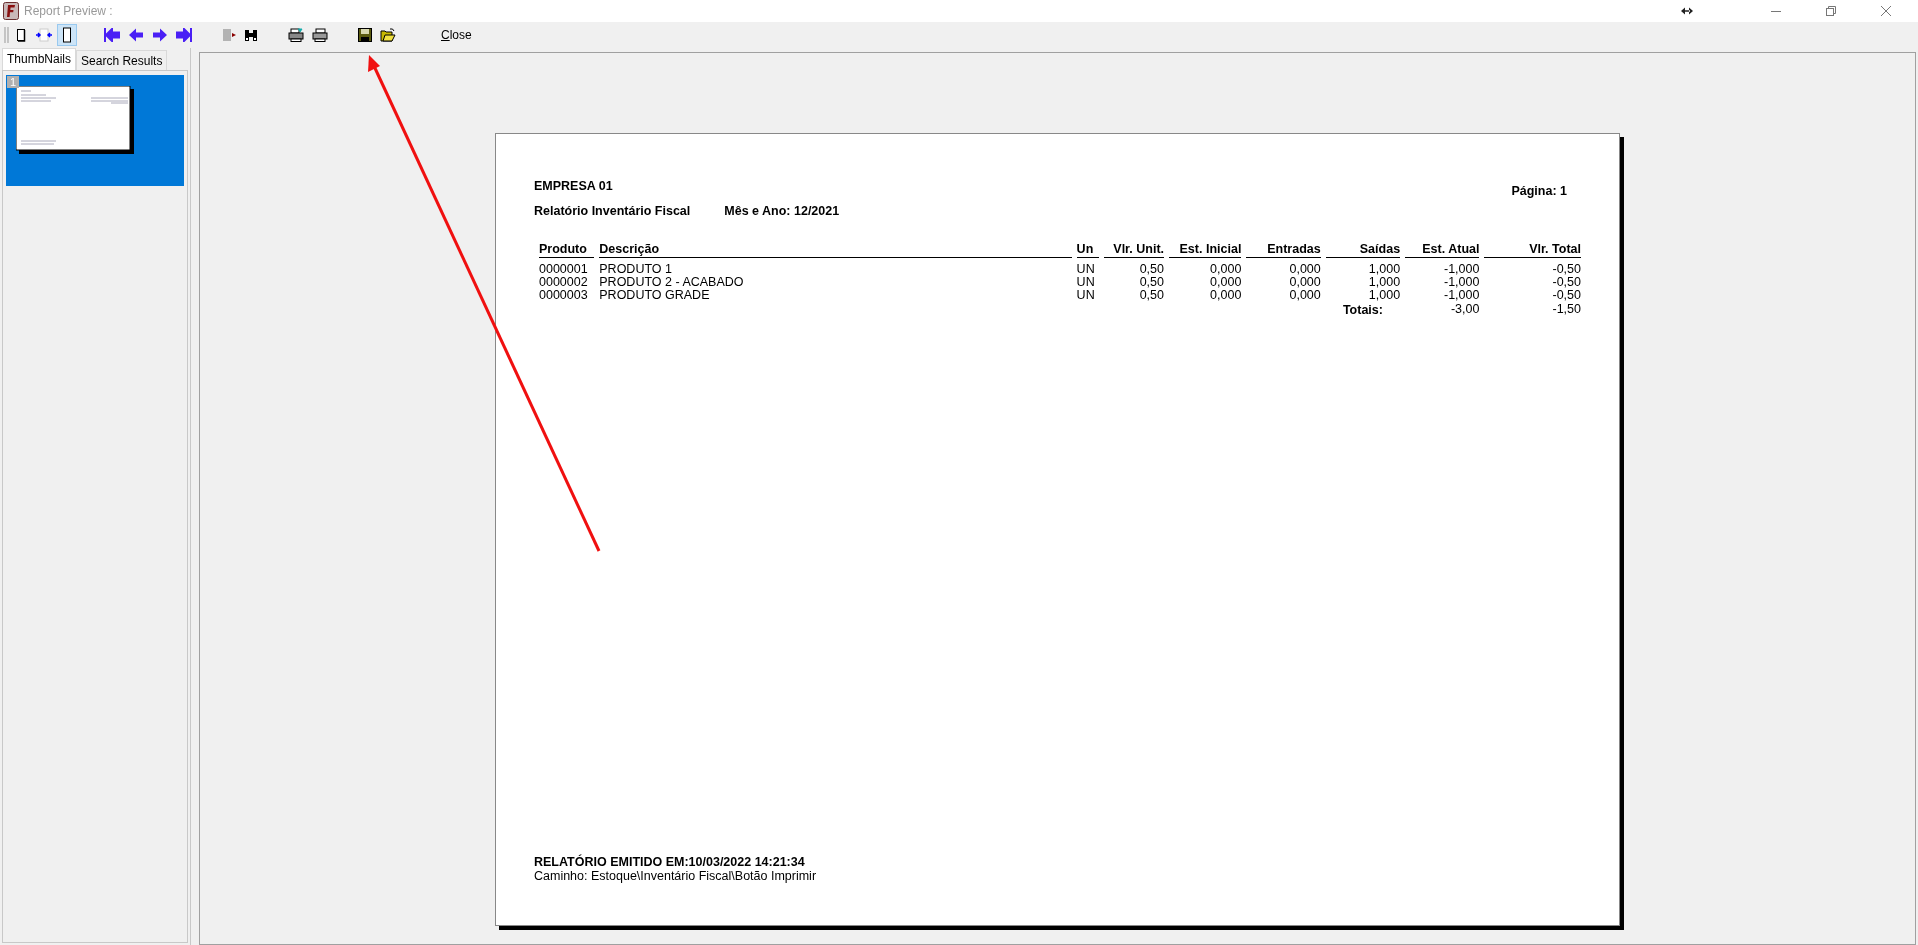 This screenshot has height=945, width=1918. What do you see at coordinates (672, 282) in the screenshot?
I see `table-cell-text: PRODUTO 2 - ACABADO` at bounding box center [672, 282].